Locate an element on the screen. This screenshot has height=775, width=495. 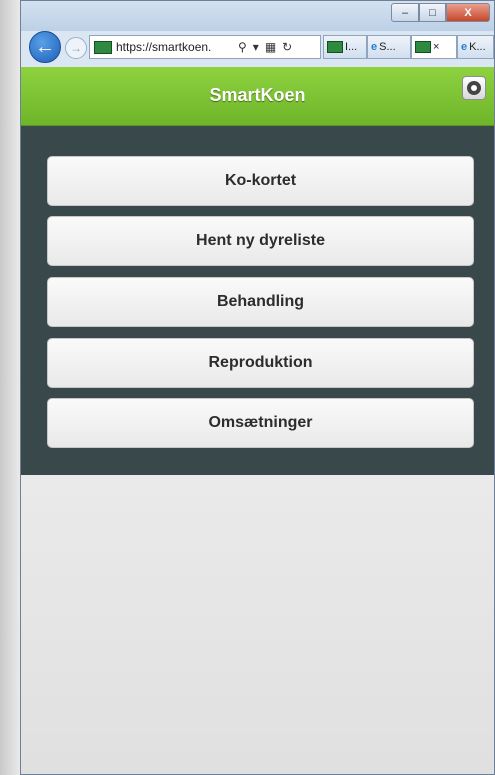
maximize-button: □ is located at coordinates (432, 12).